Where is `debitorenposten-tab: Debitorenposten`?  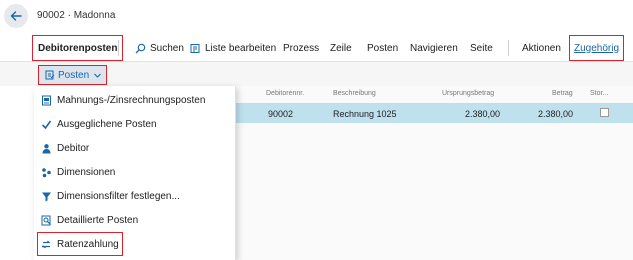
debitorenposten-tab: Debitorenposten is located at coordinates (77, 48).